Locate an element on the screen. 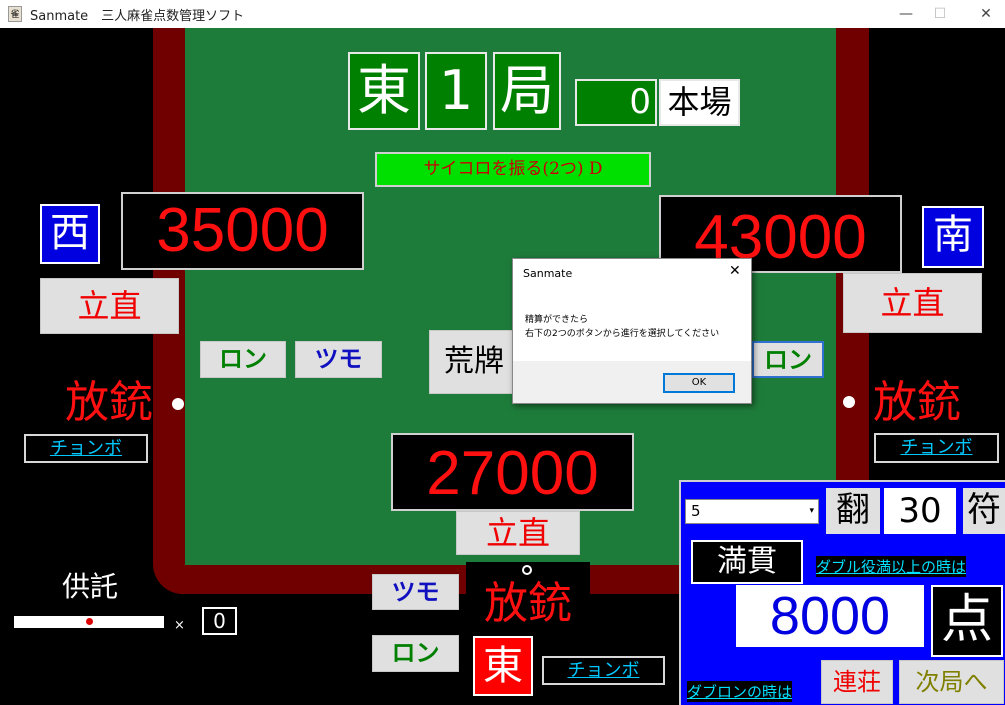  dialog-title: Sanmate is located at coordinates (548, 273).